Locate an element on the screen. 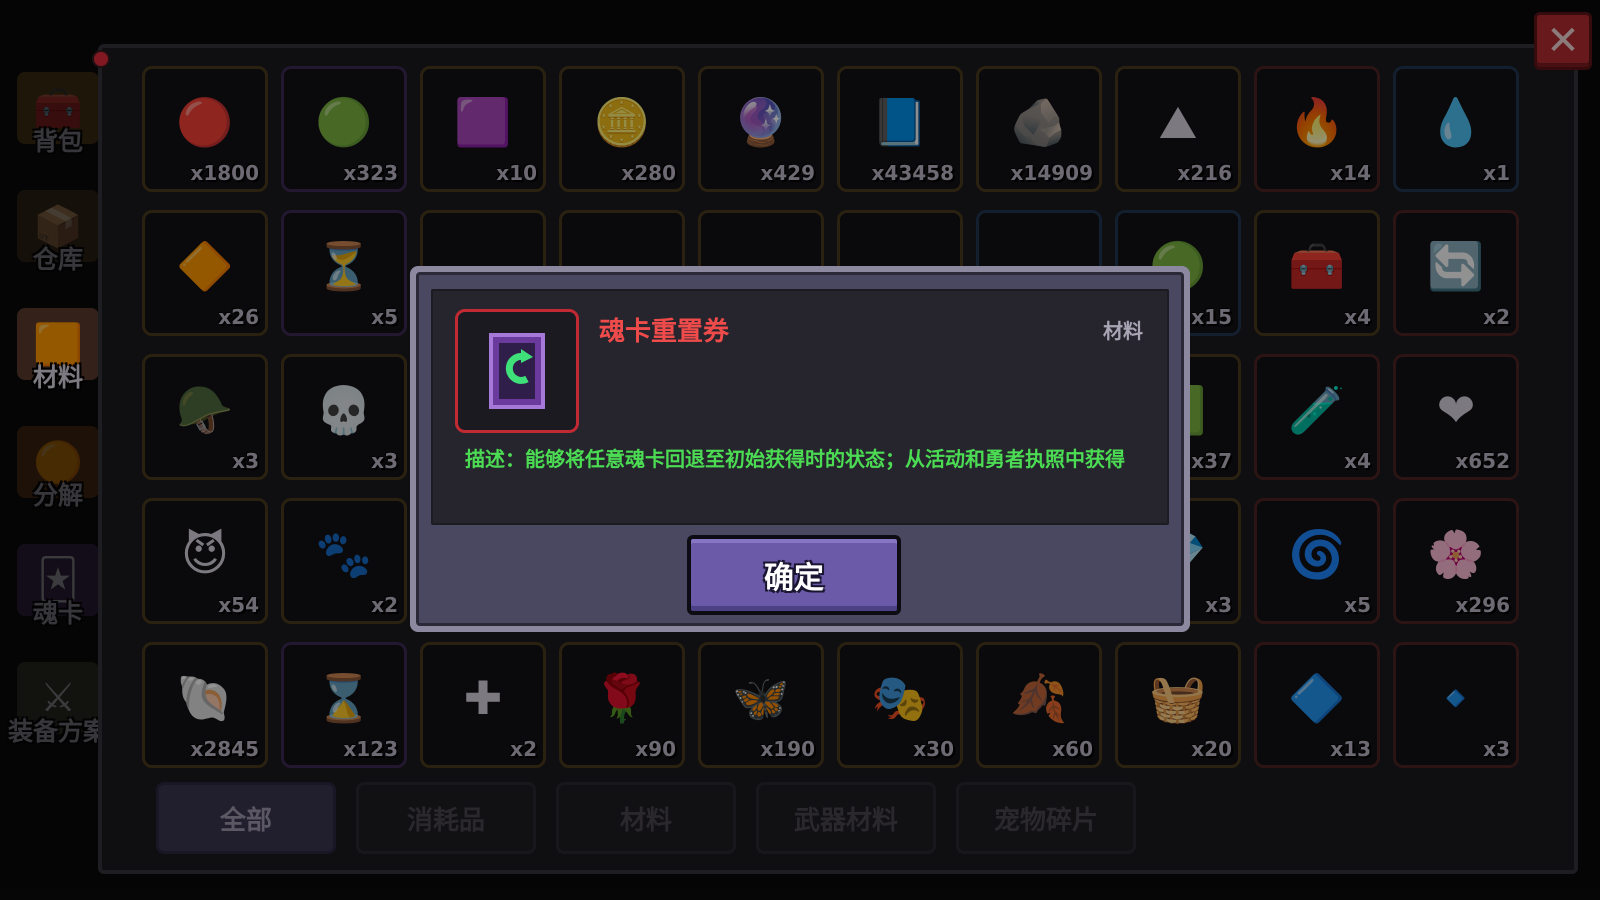  soul-card-reset-icon is located at coordinates (517, 371).